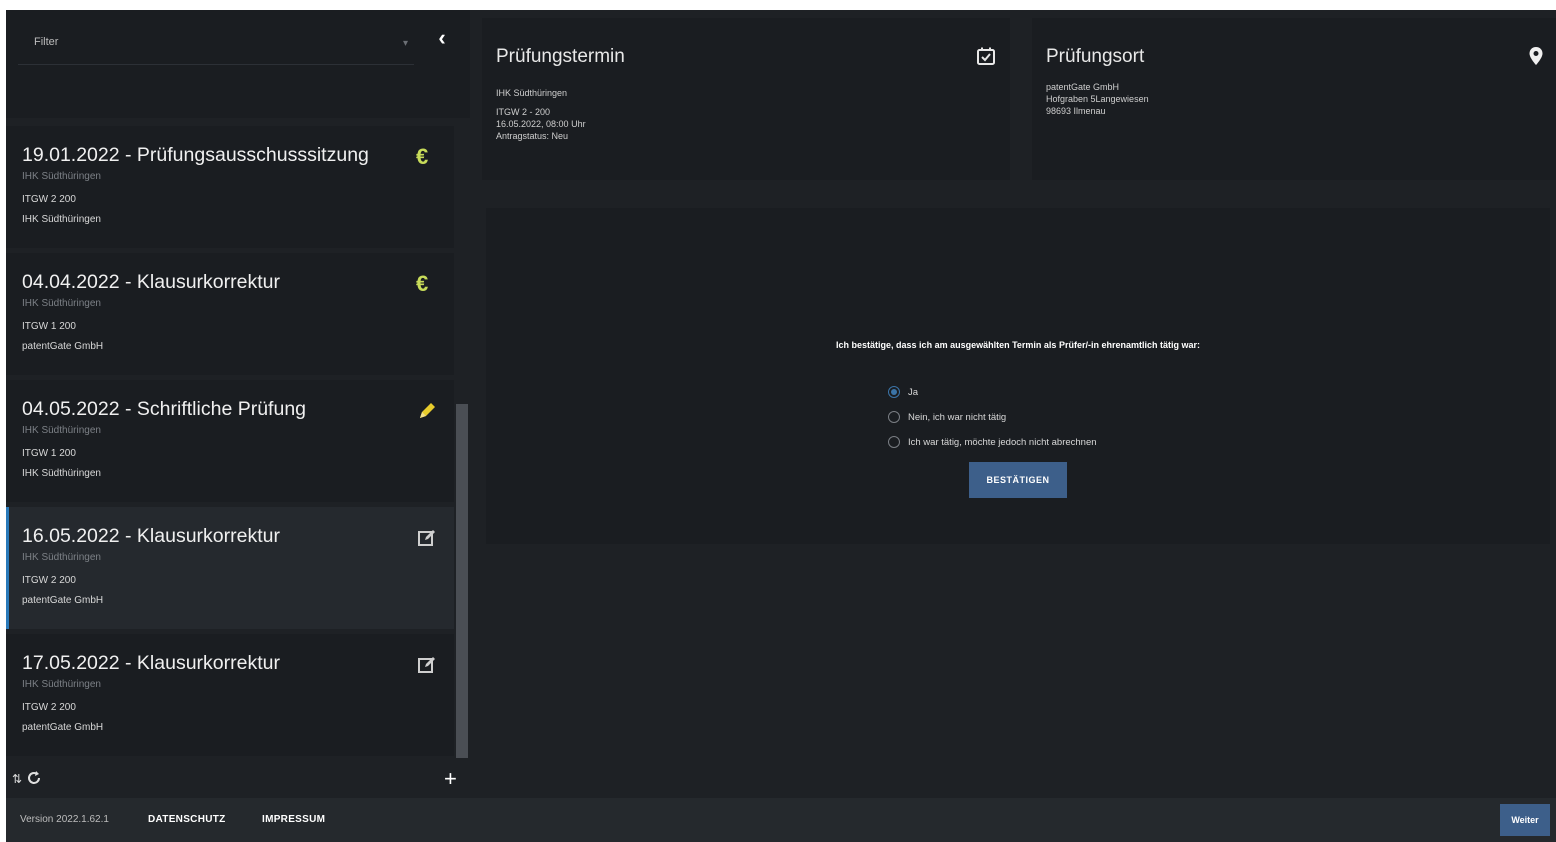  What do you see at coordinates (450, 779) in the screenshot?
I see `add-button: +` at bounding box center [450, 779].